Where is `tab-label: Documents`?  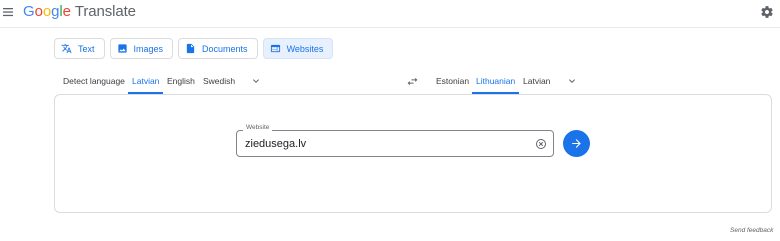 tab-label: Documents is located at coordinates (225, 48).